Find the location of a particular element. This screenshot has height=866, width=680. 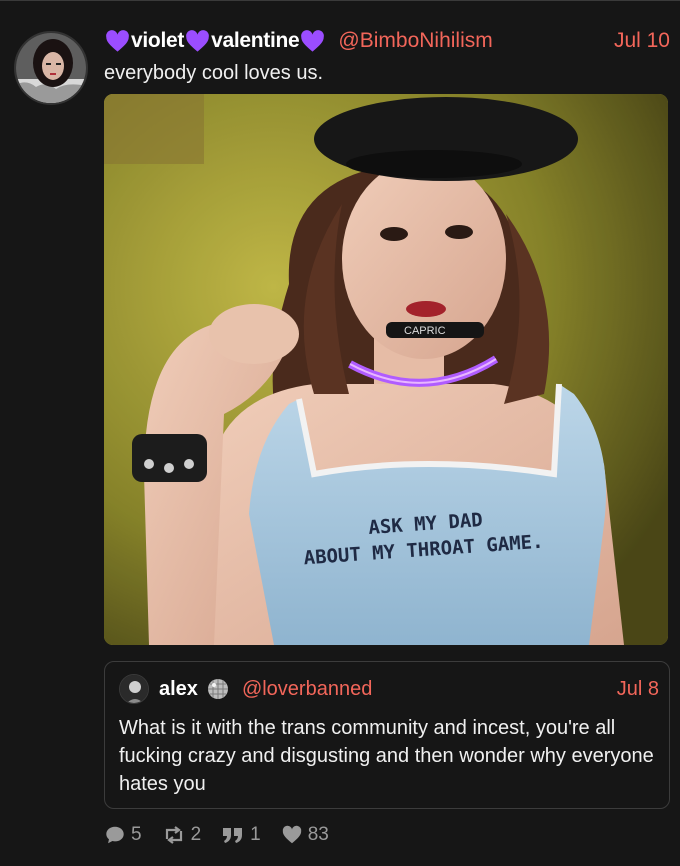

repost-count: 2 is located at coordinates (196, 834).